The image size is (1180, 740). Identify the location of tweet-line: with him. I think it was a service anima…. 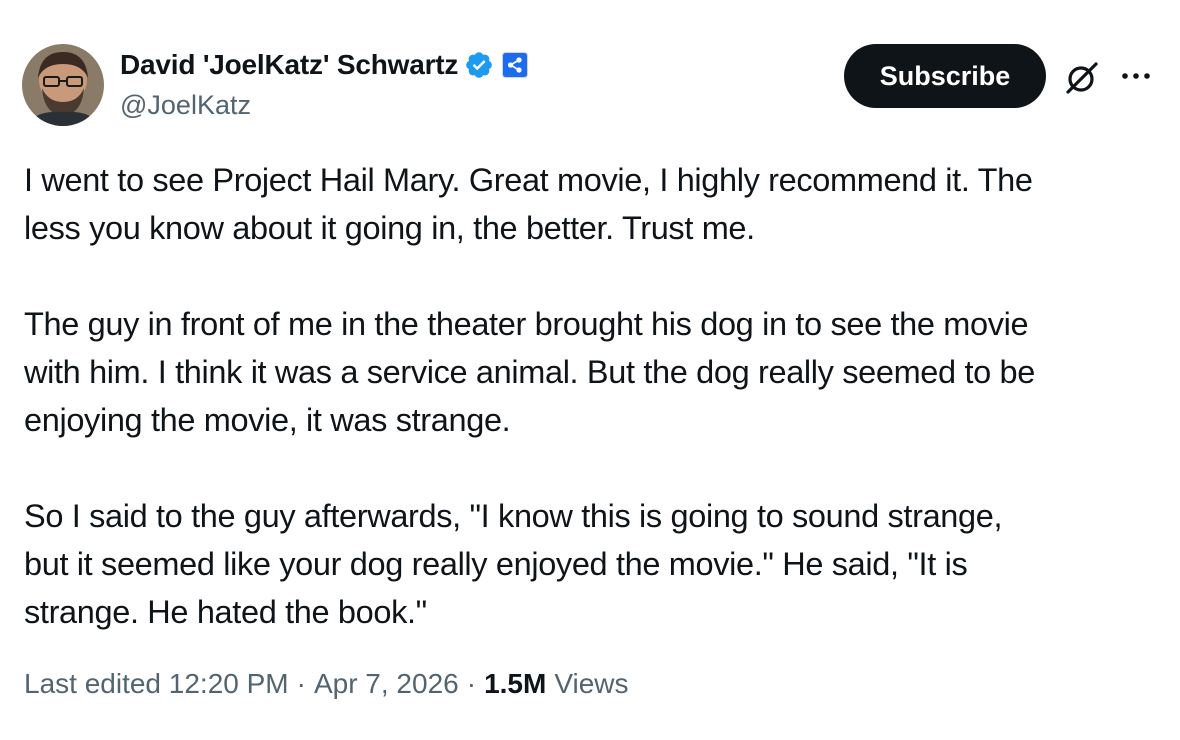
(529, 372).